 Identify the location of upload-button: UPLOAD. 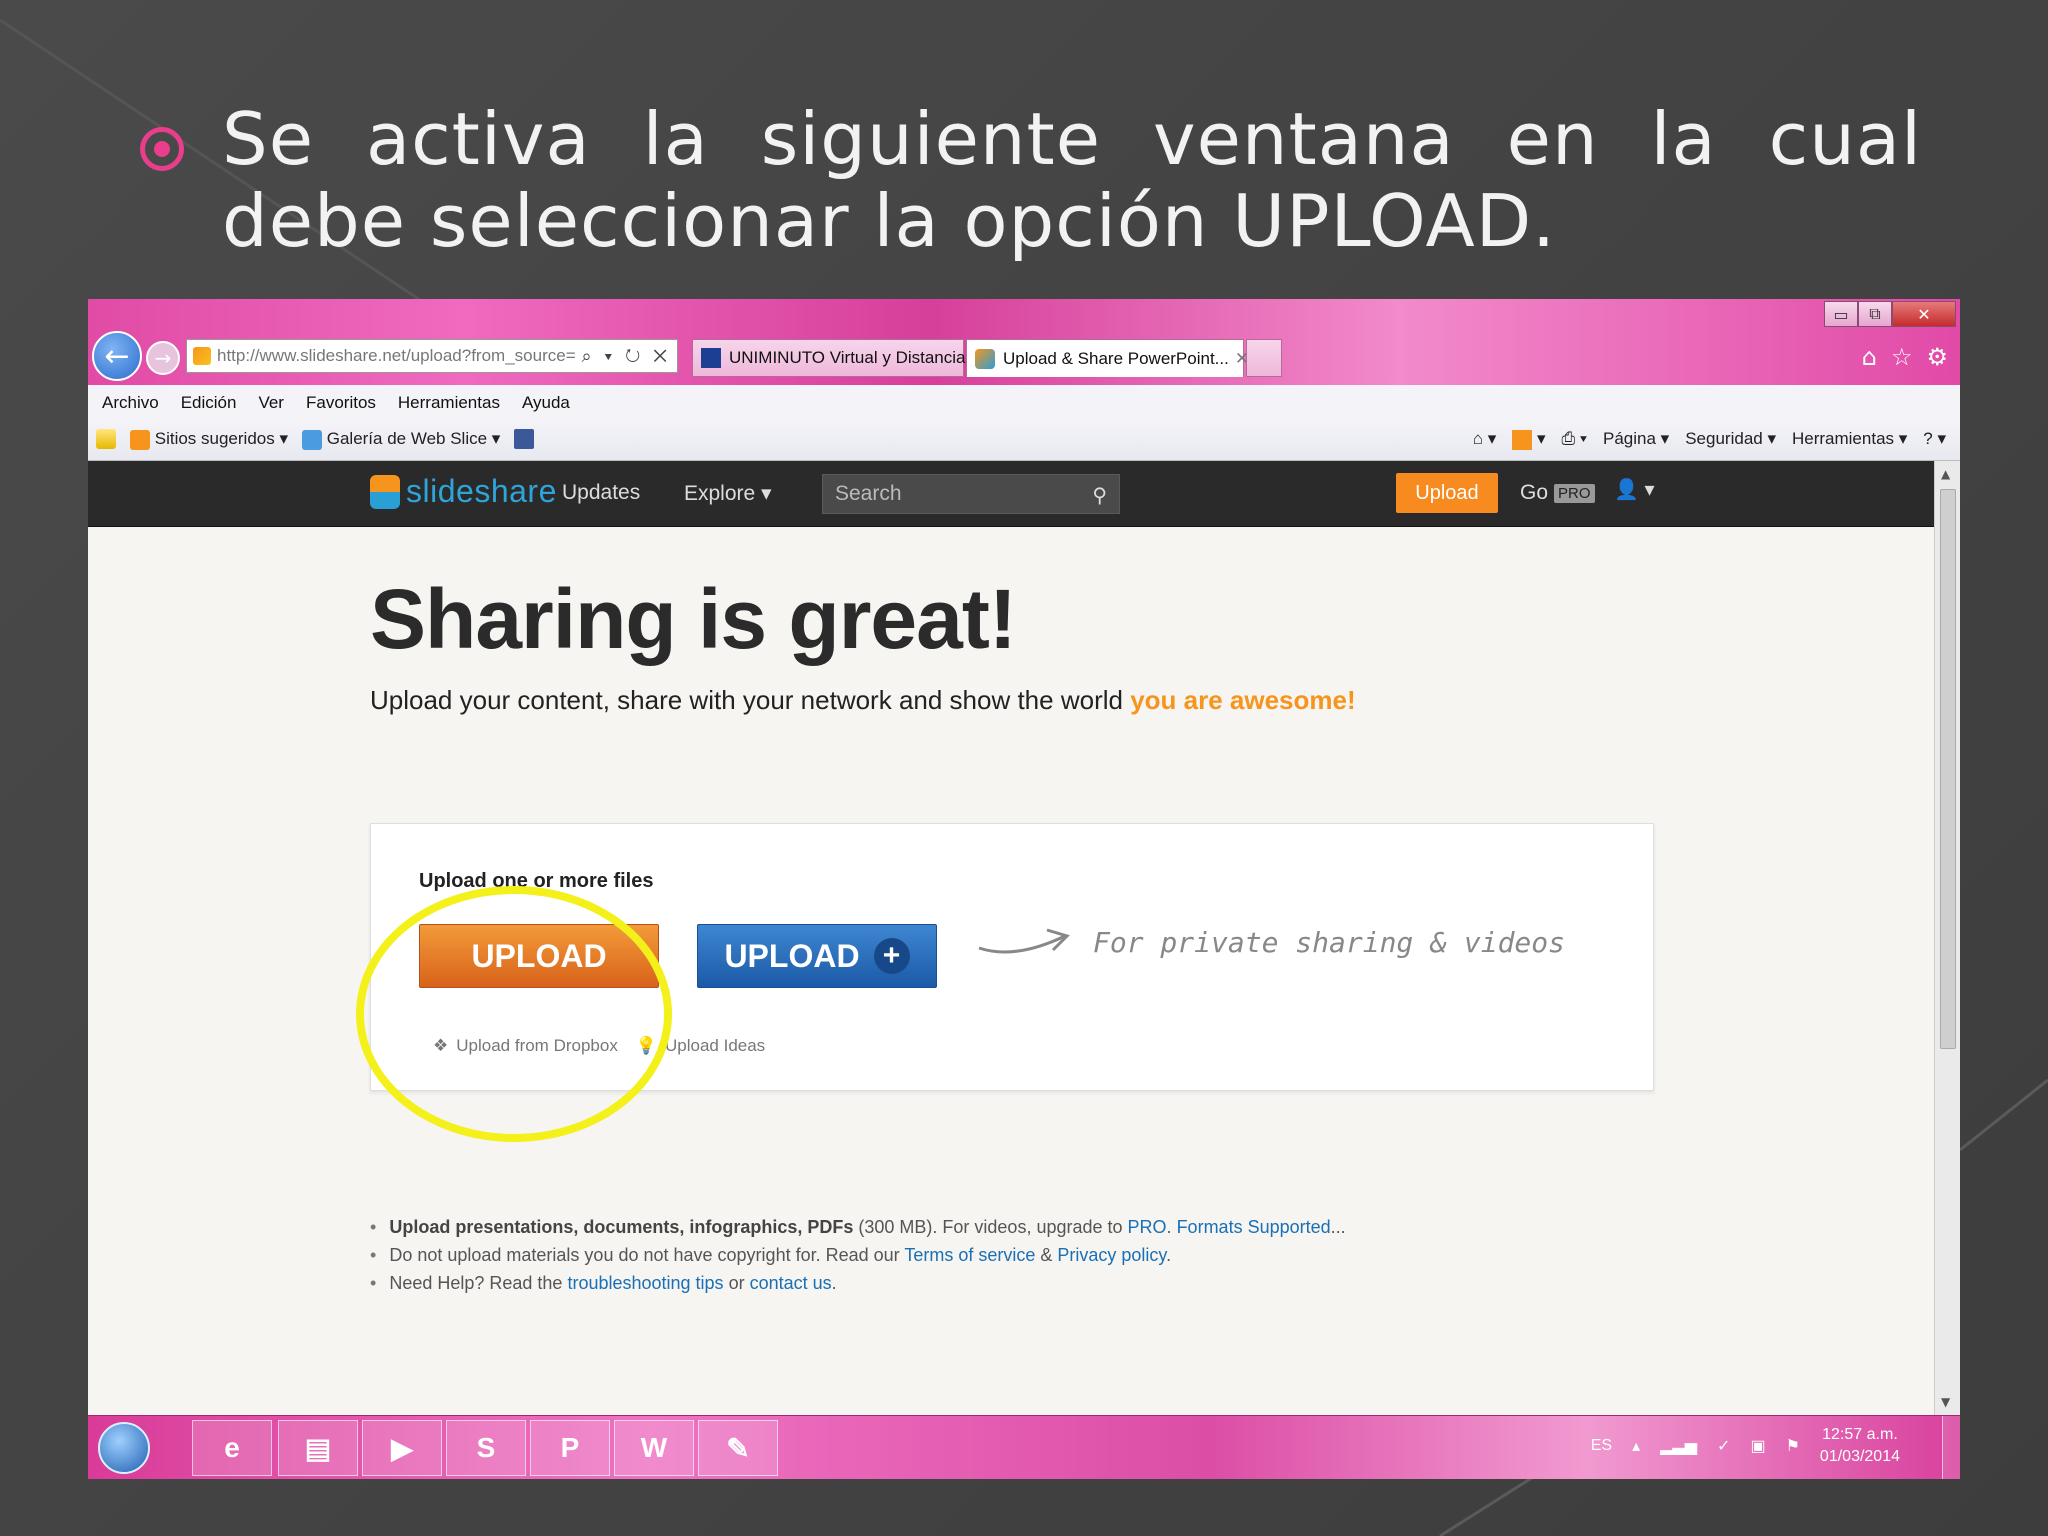
(539, 956).